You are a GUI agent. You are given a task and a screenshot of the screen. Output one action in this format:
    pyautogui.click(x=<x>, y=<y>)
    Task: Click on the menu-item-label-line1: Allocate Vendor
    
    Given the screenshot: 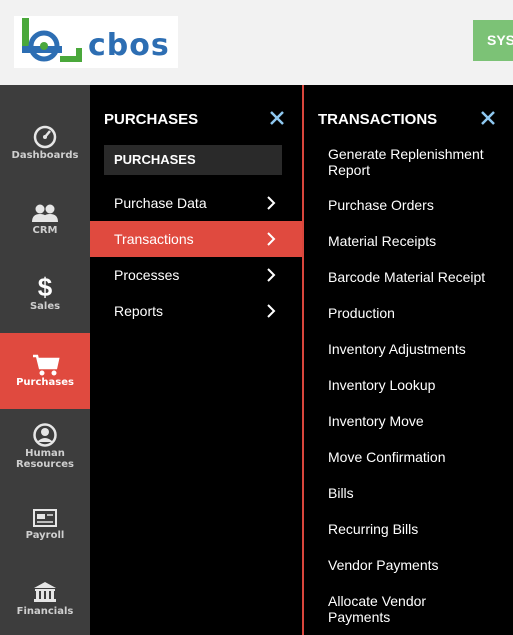 What is the action you would take?
    pyautogui.click(x=377, y=601)
    